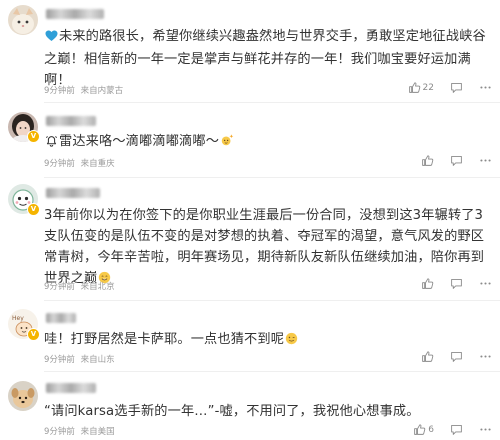 The height and width of the screenshot is (440, 500). Describe the element at coordinates (18, 318) in the screenshot. I see `svg-text: Hey` at that location.